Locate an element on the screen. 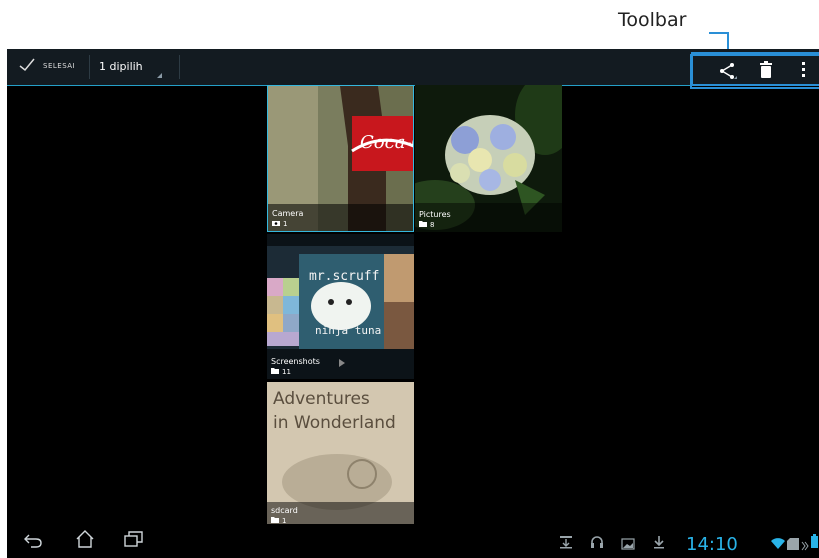 The image size is (819, 558). album-count: 8 is located at coordinates (432, 225).